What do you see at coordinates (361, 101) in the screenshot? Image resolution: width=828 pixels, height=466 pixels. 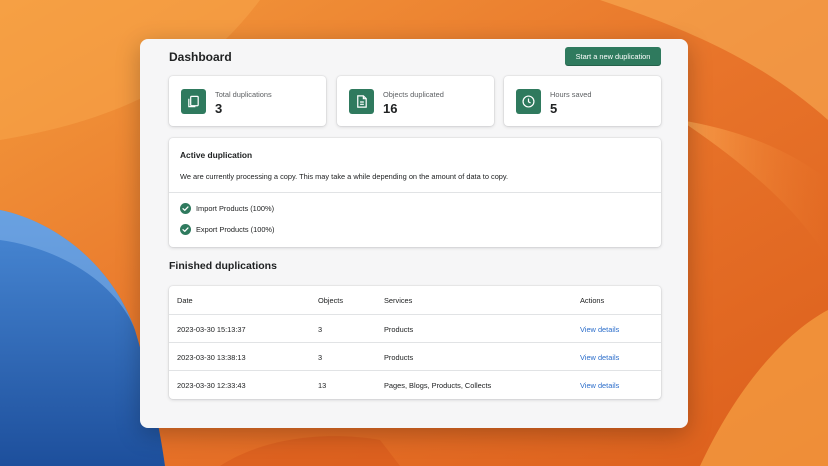 I see `document-icon` at bounding box center [361, 101].